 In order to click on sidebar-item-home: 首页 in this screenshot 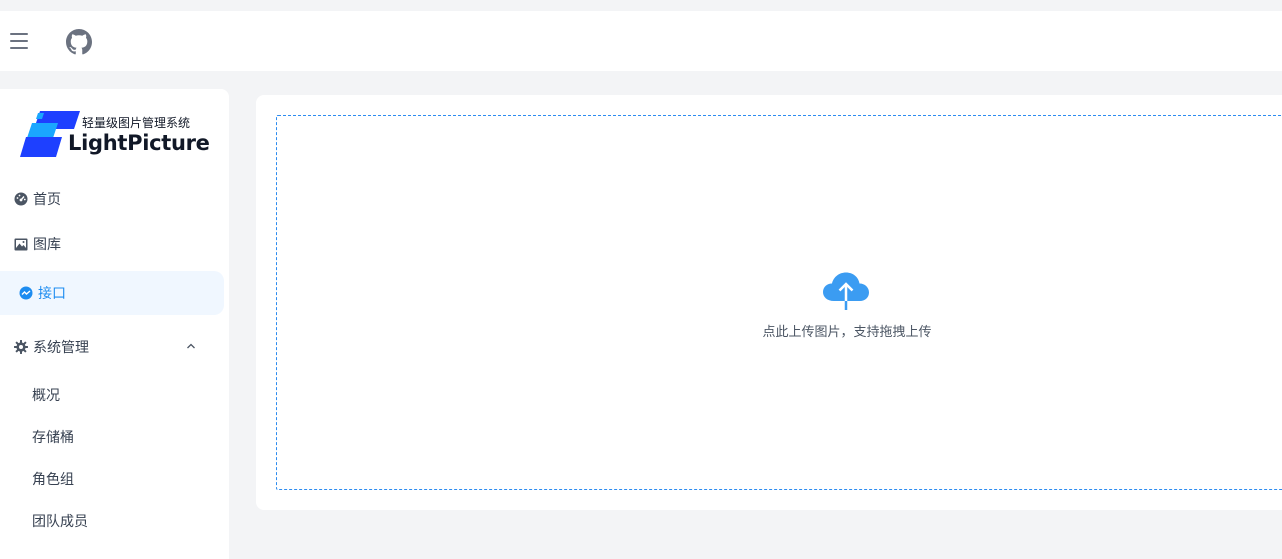, I will do `click(112, 199)`.